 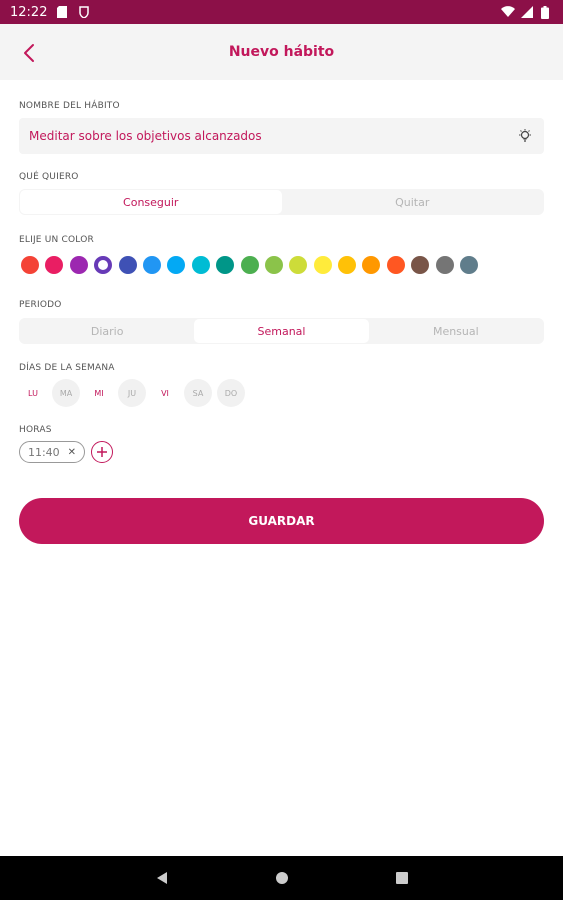 What do you see at coordinates (29, 12) in the screenshot?
I see `status-time: 12:22` at bounding box center [29, 12].